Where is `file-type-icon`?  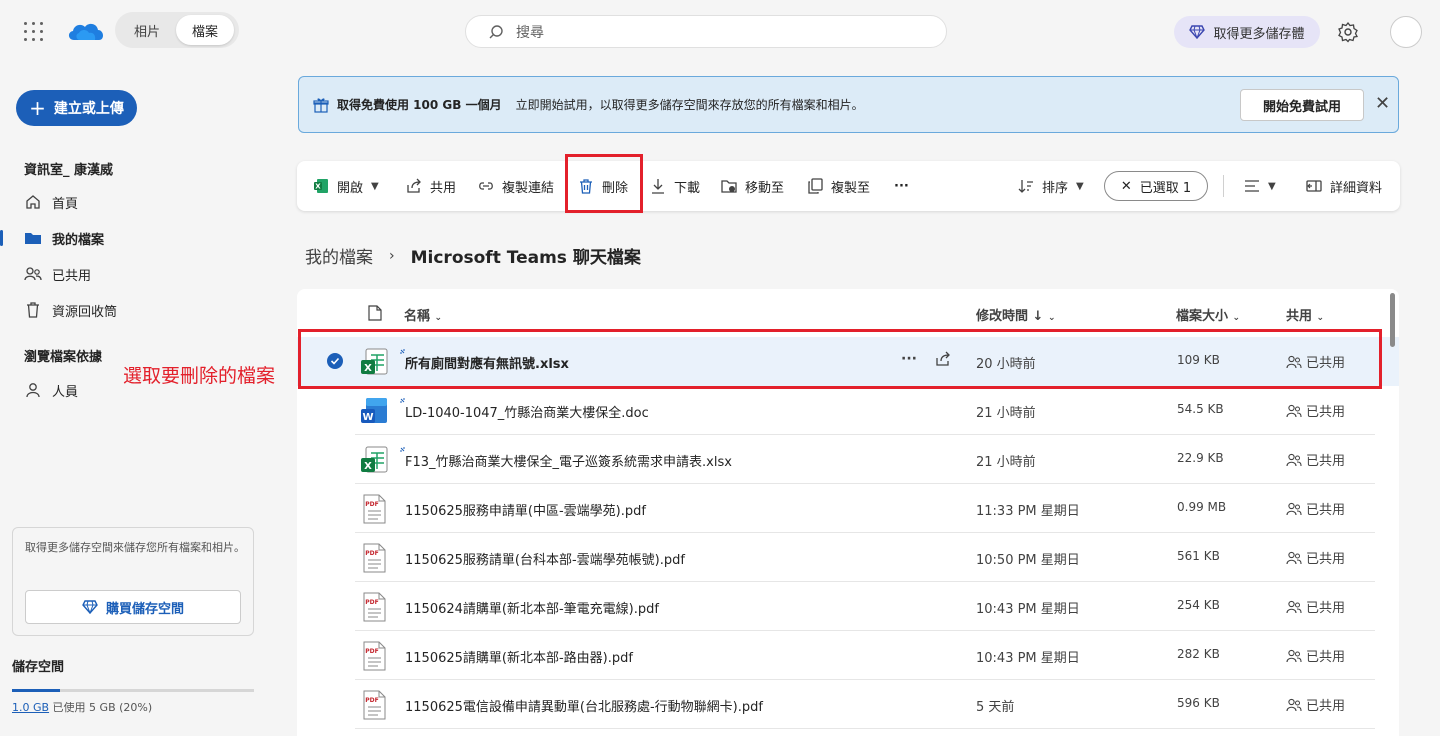 file-type-icon is located at coordinates (375, 313).